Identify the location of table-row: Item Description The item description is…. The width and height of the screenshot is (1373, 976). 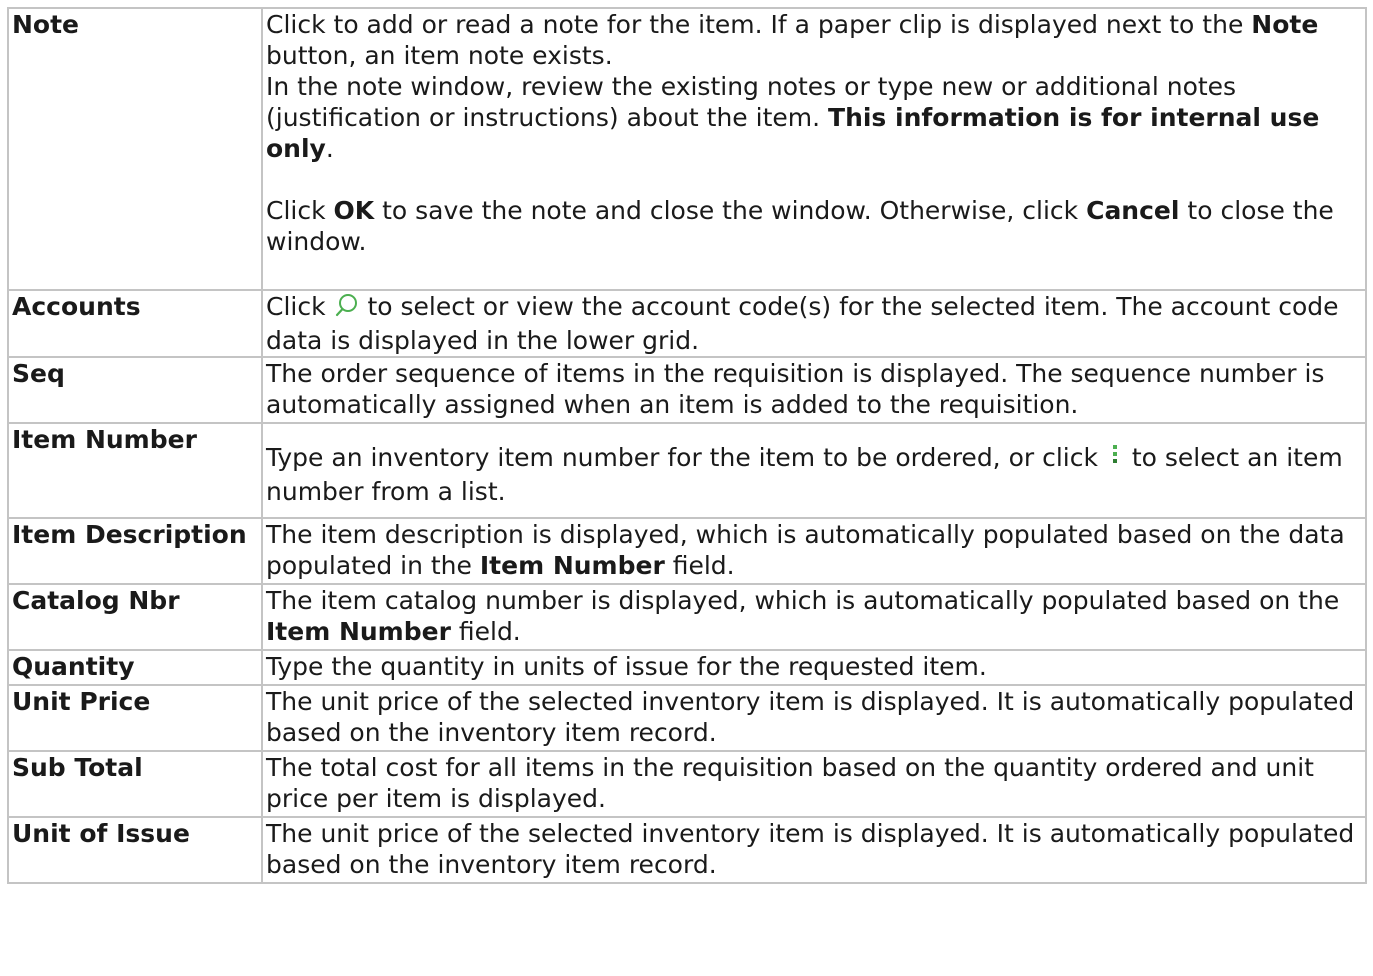
(687, 551).